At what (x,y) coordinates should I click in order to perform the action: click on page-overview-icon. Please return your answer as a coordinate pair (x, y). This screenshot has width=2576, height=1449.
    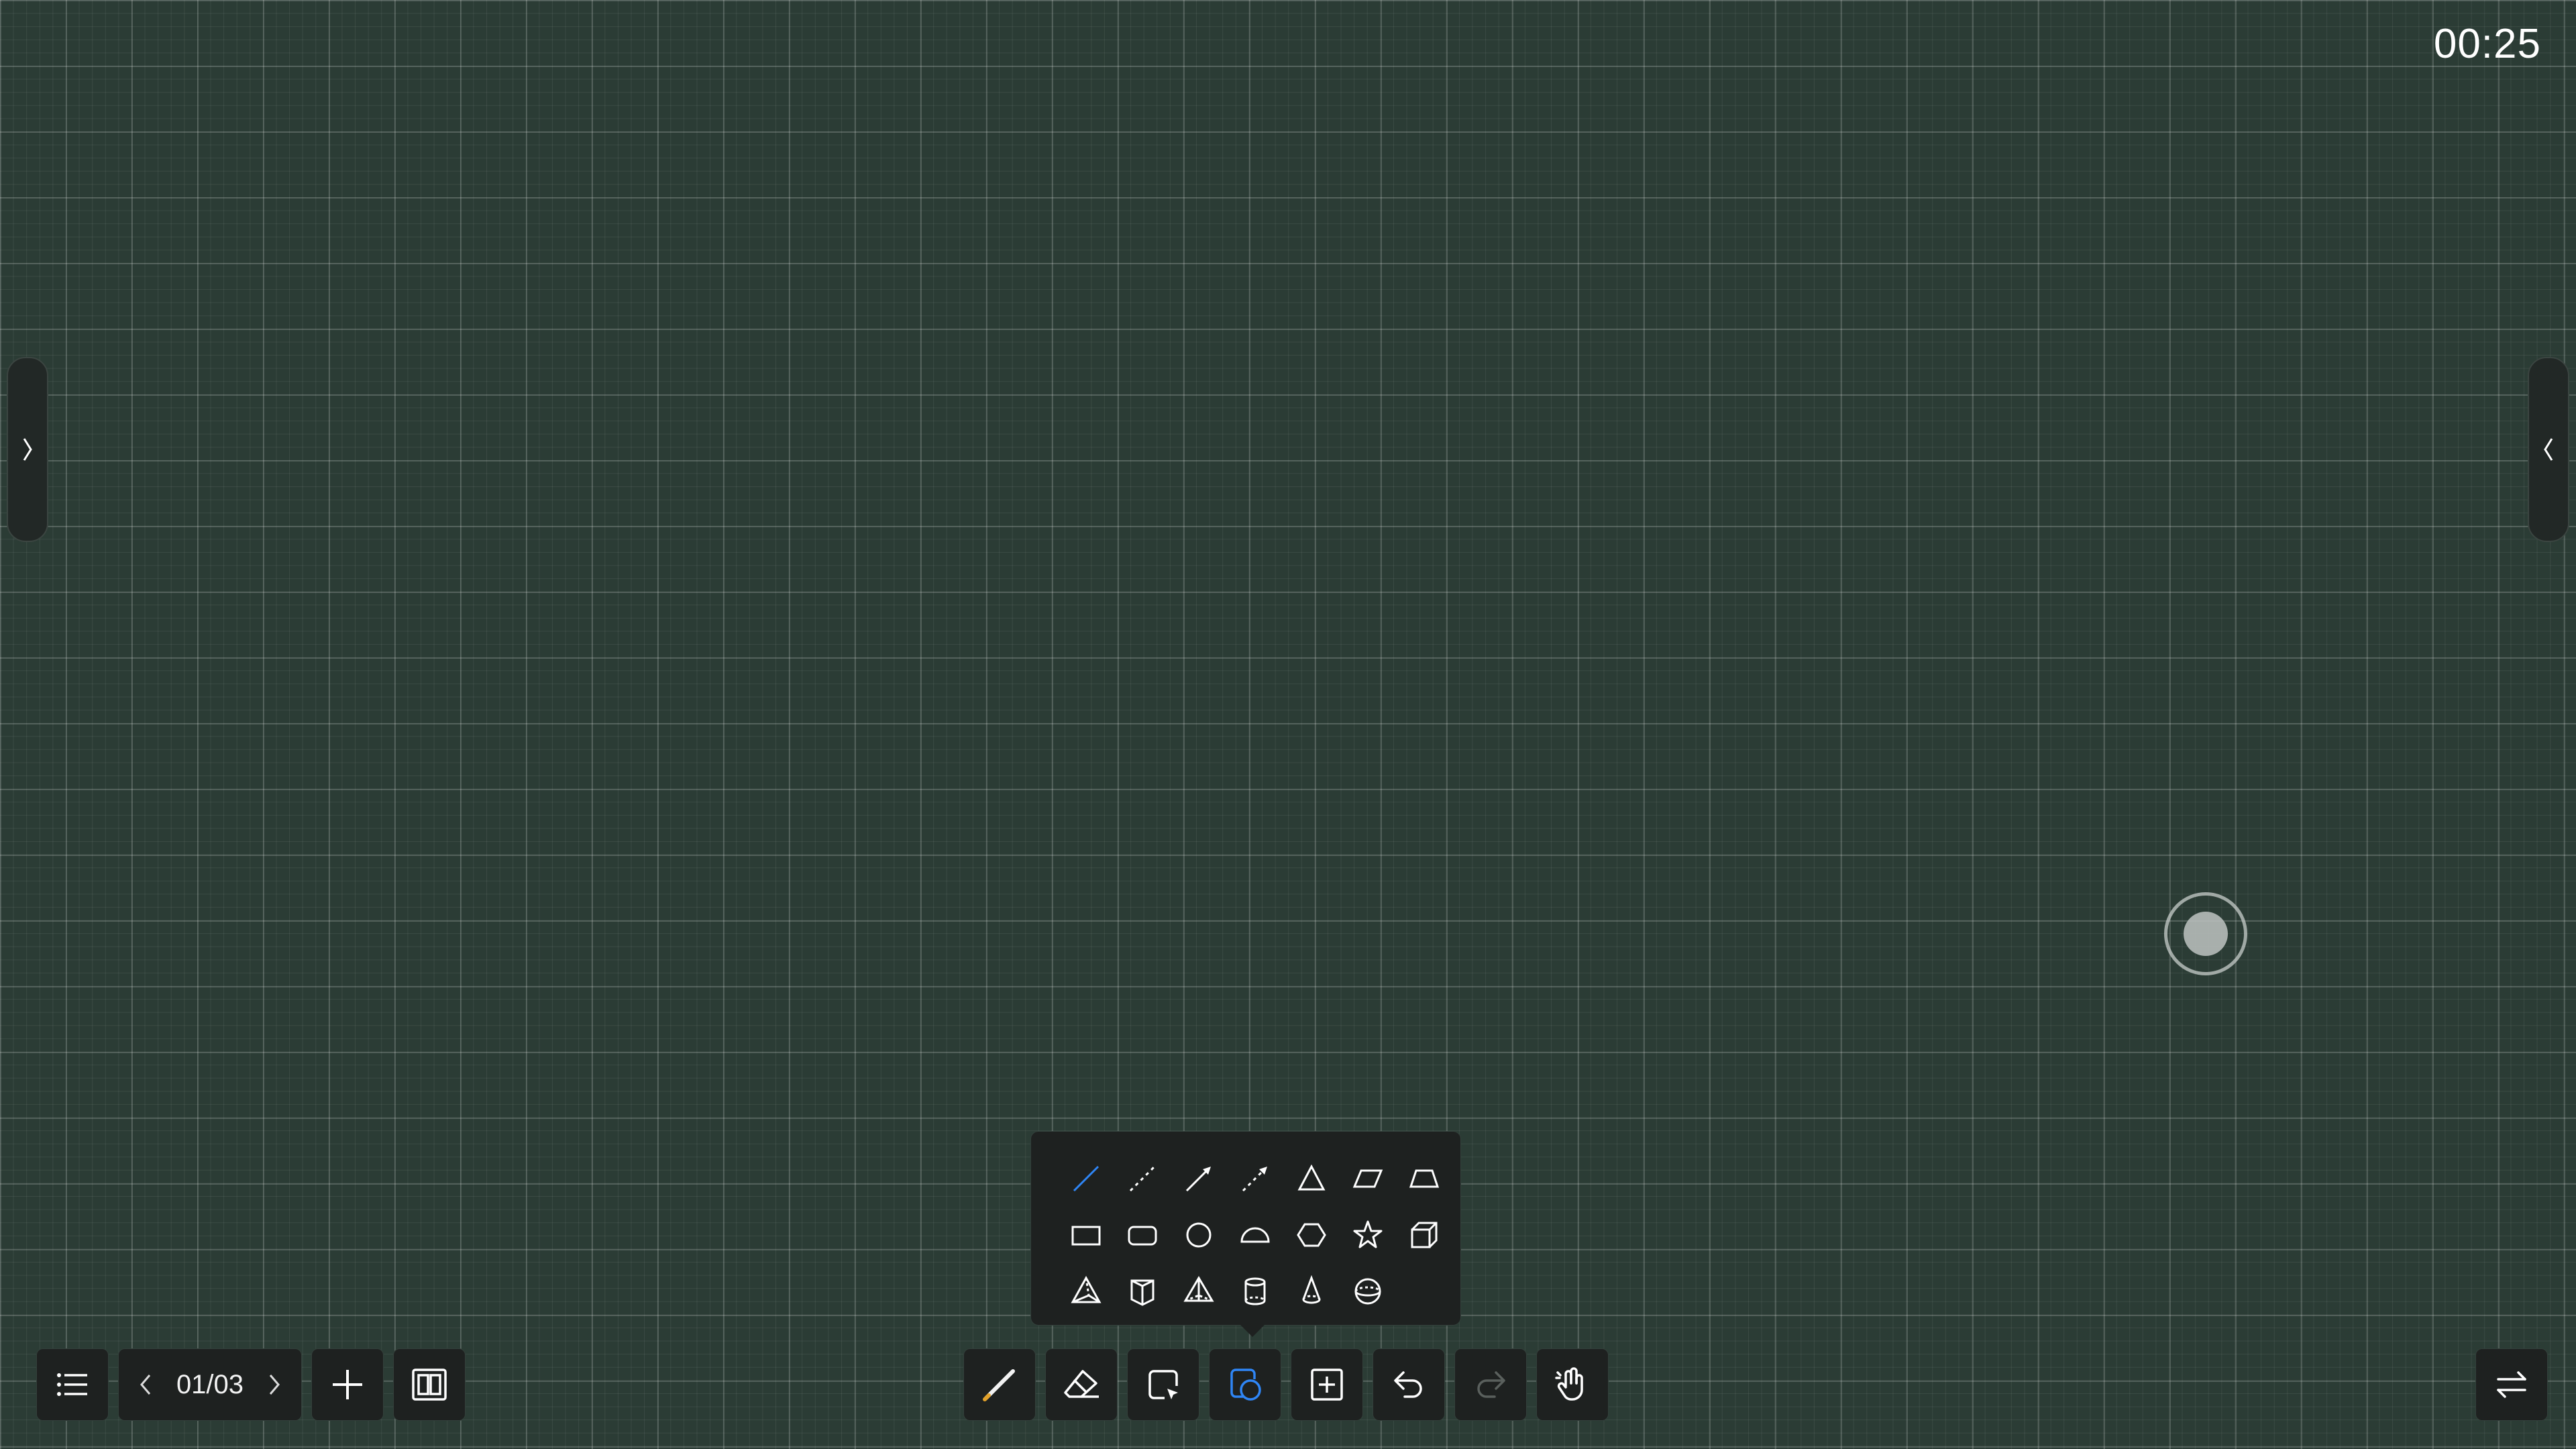
    Looking at the image, I should click on (429, 1384).